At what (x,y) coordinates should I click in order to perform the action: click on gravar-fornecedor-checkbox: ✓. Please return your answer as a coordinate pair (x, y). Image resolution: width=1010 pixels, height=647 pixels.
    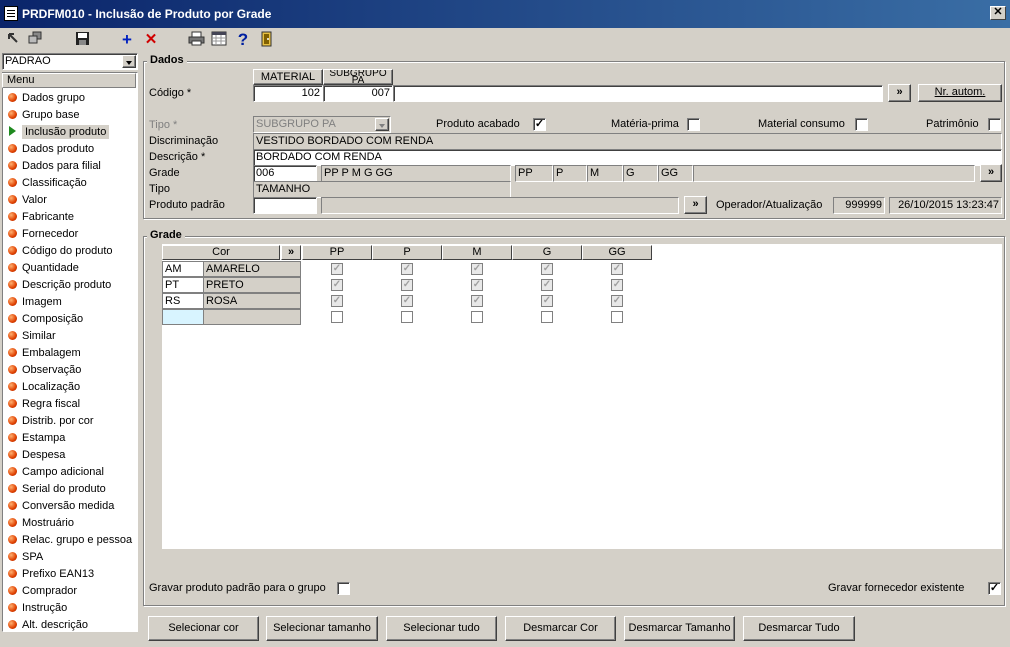
    Looking at the image, I should click on (994, 588).